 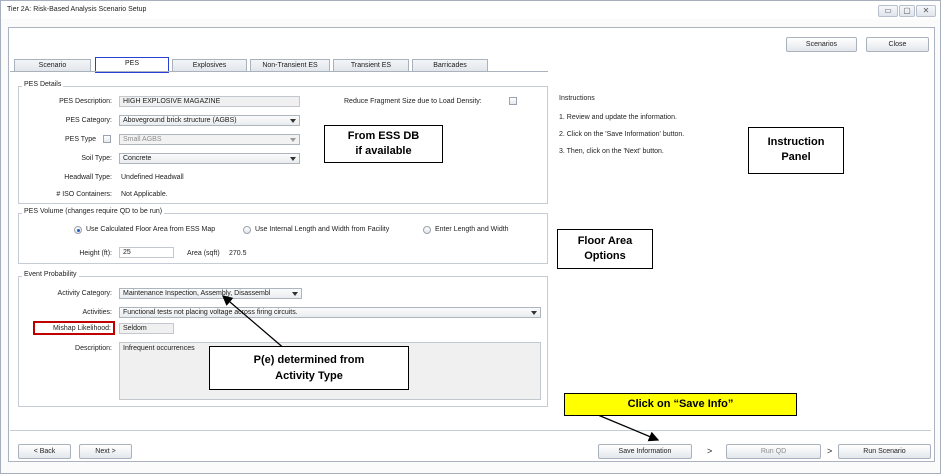 What do you see at coordinates (605, 249) in the screenshot?
I see `floor-area-callout: Floor Area Options` at bounding box center [605, 249].